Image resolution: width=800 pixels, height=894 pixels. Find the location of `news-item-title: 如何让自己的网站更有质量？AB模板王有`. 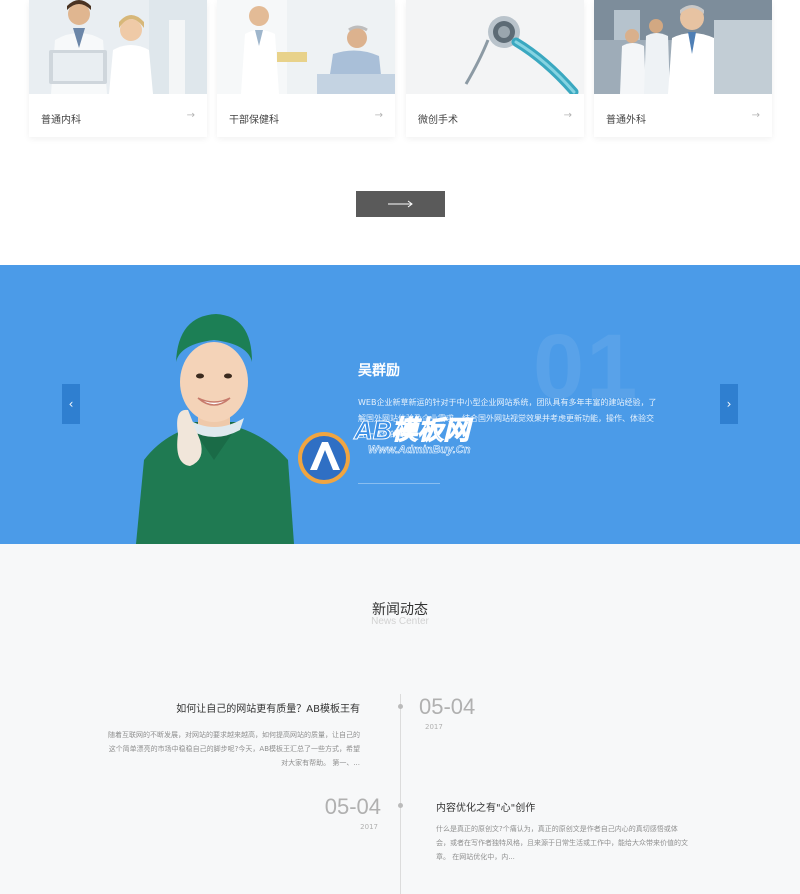

news-item-title: 如何让自己的网站更有质量？AB模板王有 is located at coordinates (268, 707).